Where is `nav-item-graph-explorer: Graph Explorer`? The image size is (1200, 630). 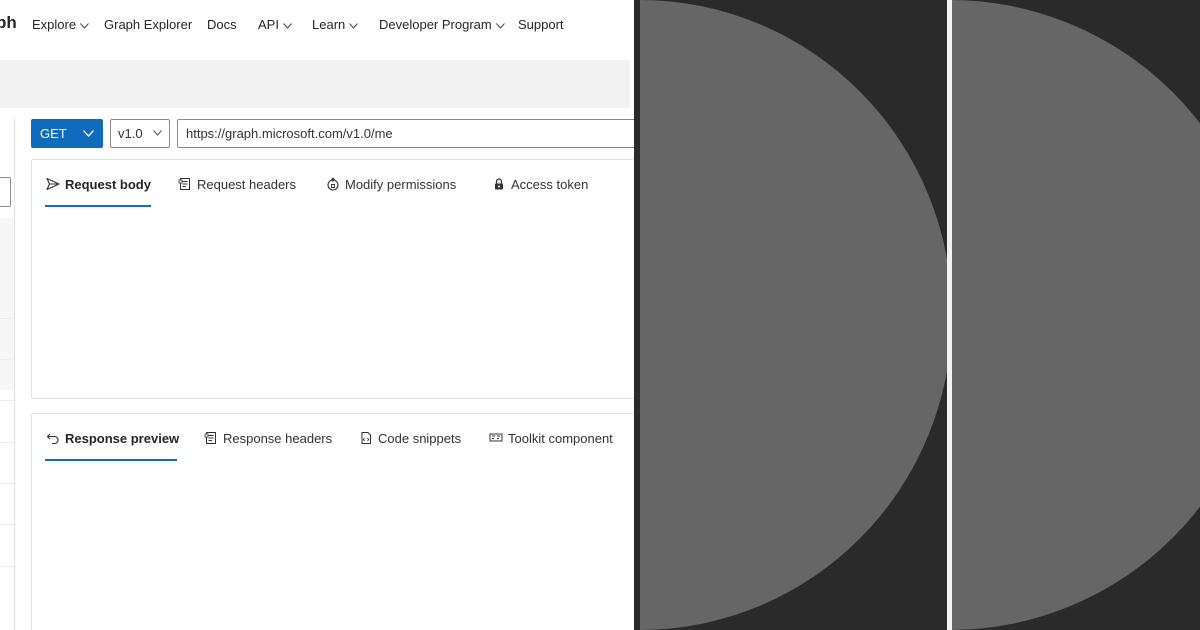
nav-item-graph-explorer: Graph Explorer is located at coordinates (148, 24).